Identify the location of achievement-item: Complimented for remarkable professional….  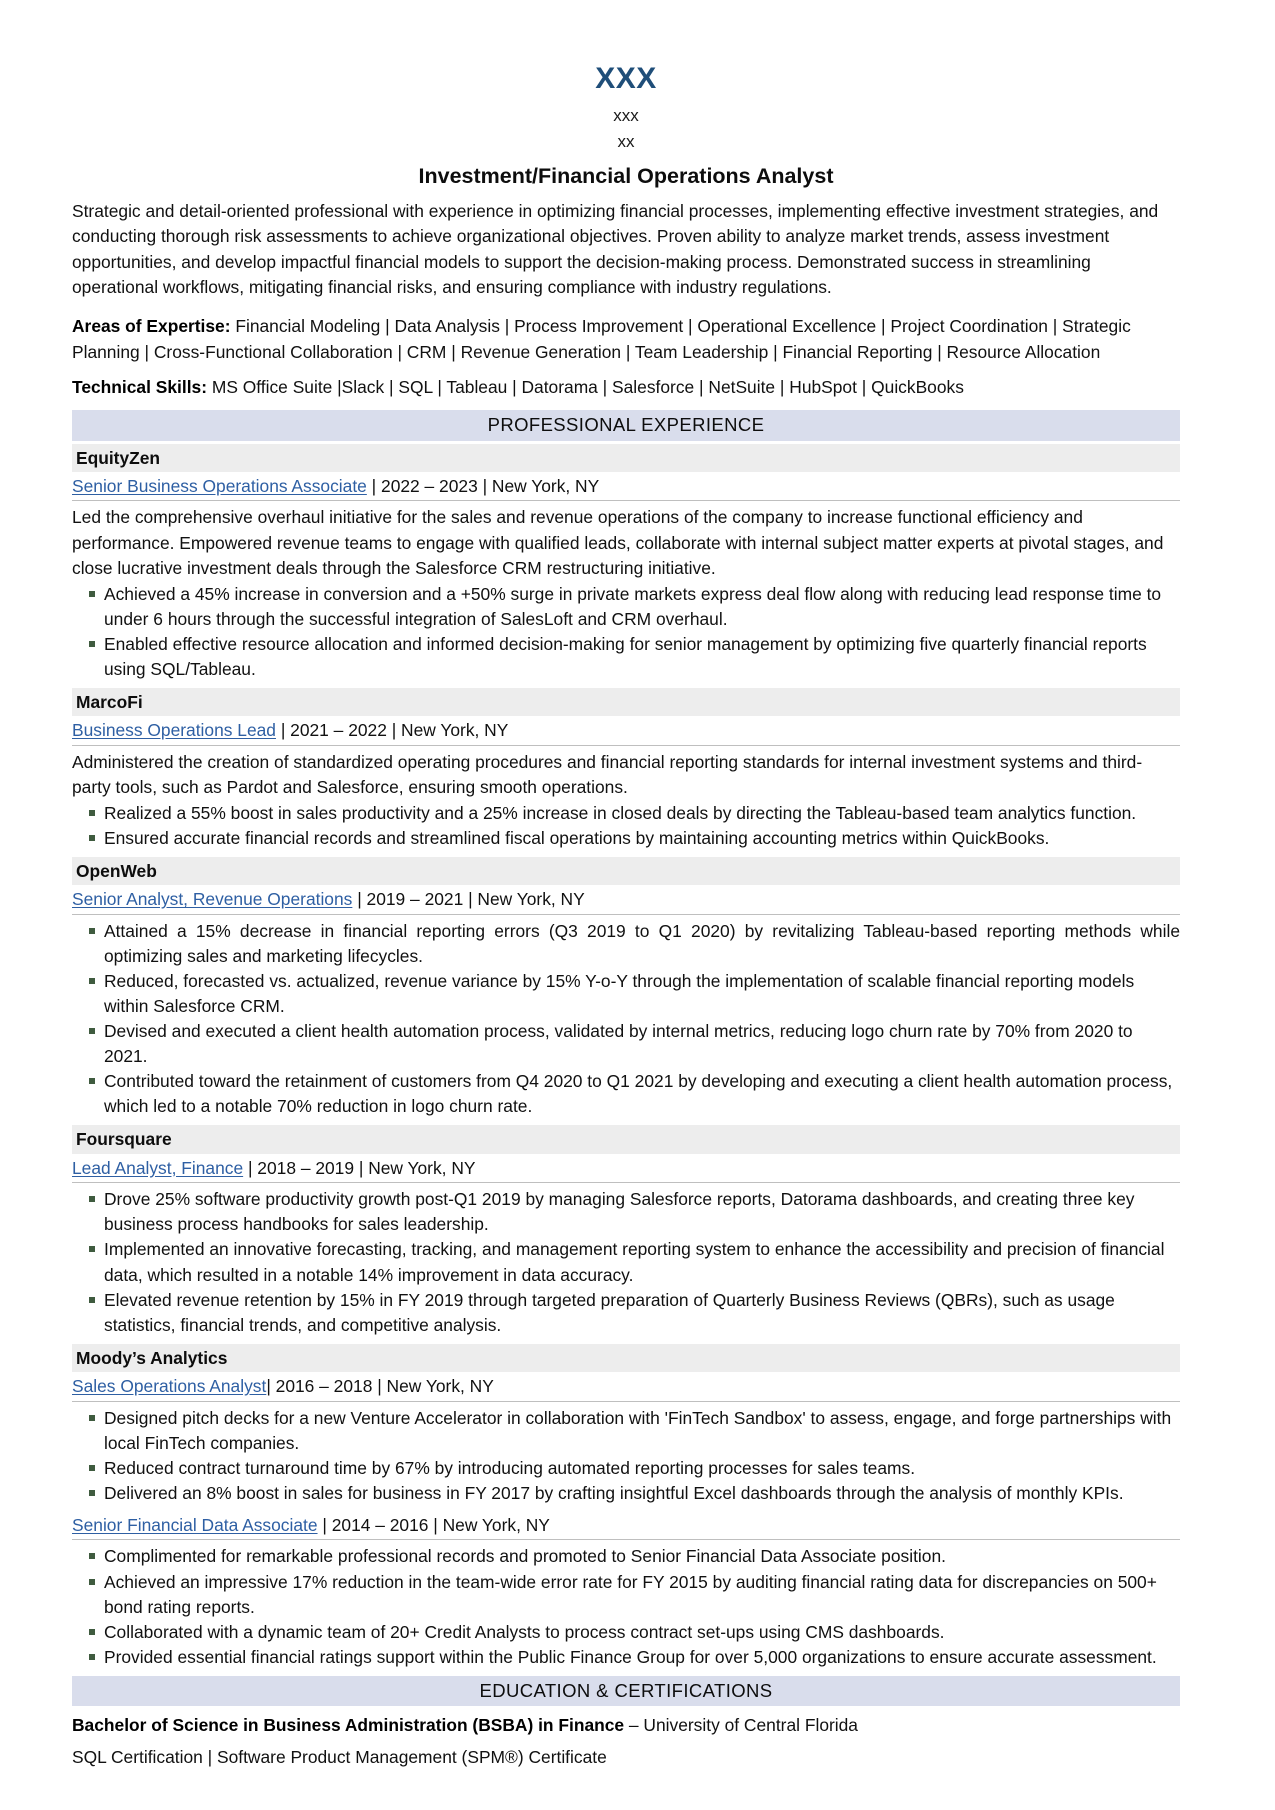
(626, 1556).